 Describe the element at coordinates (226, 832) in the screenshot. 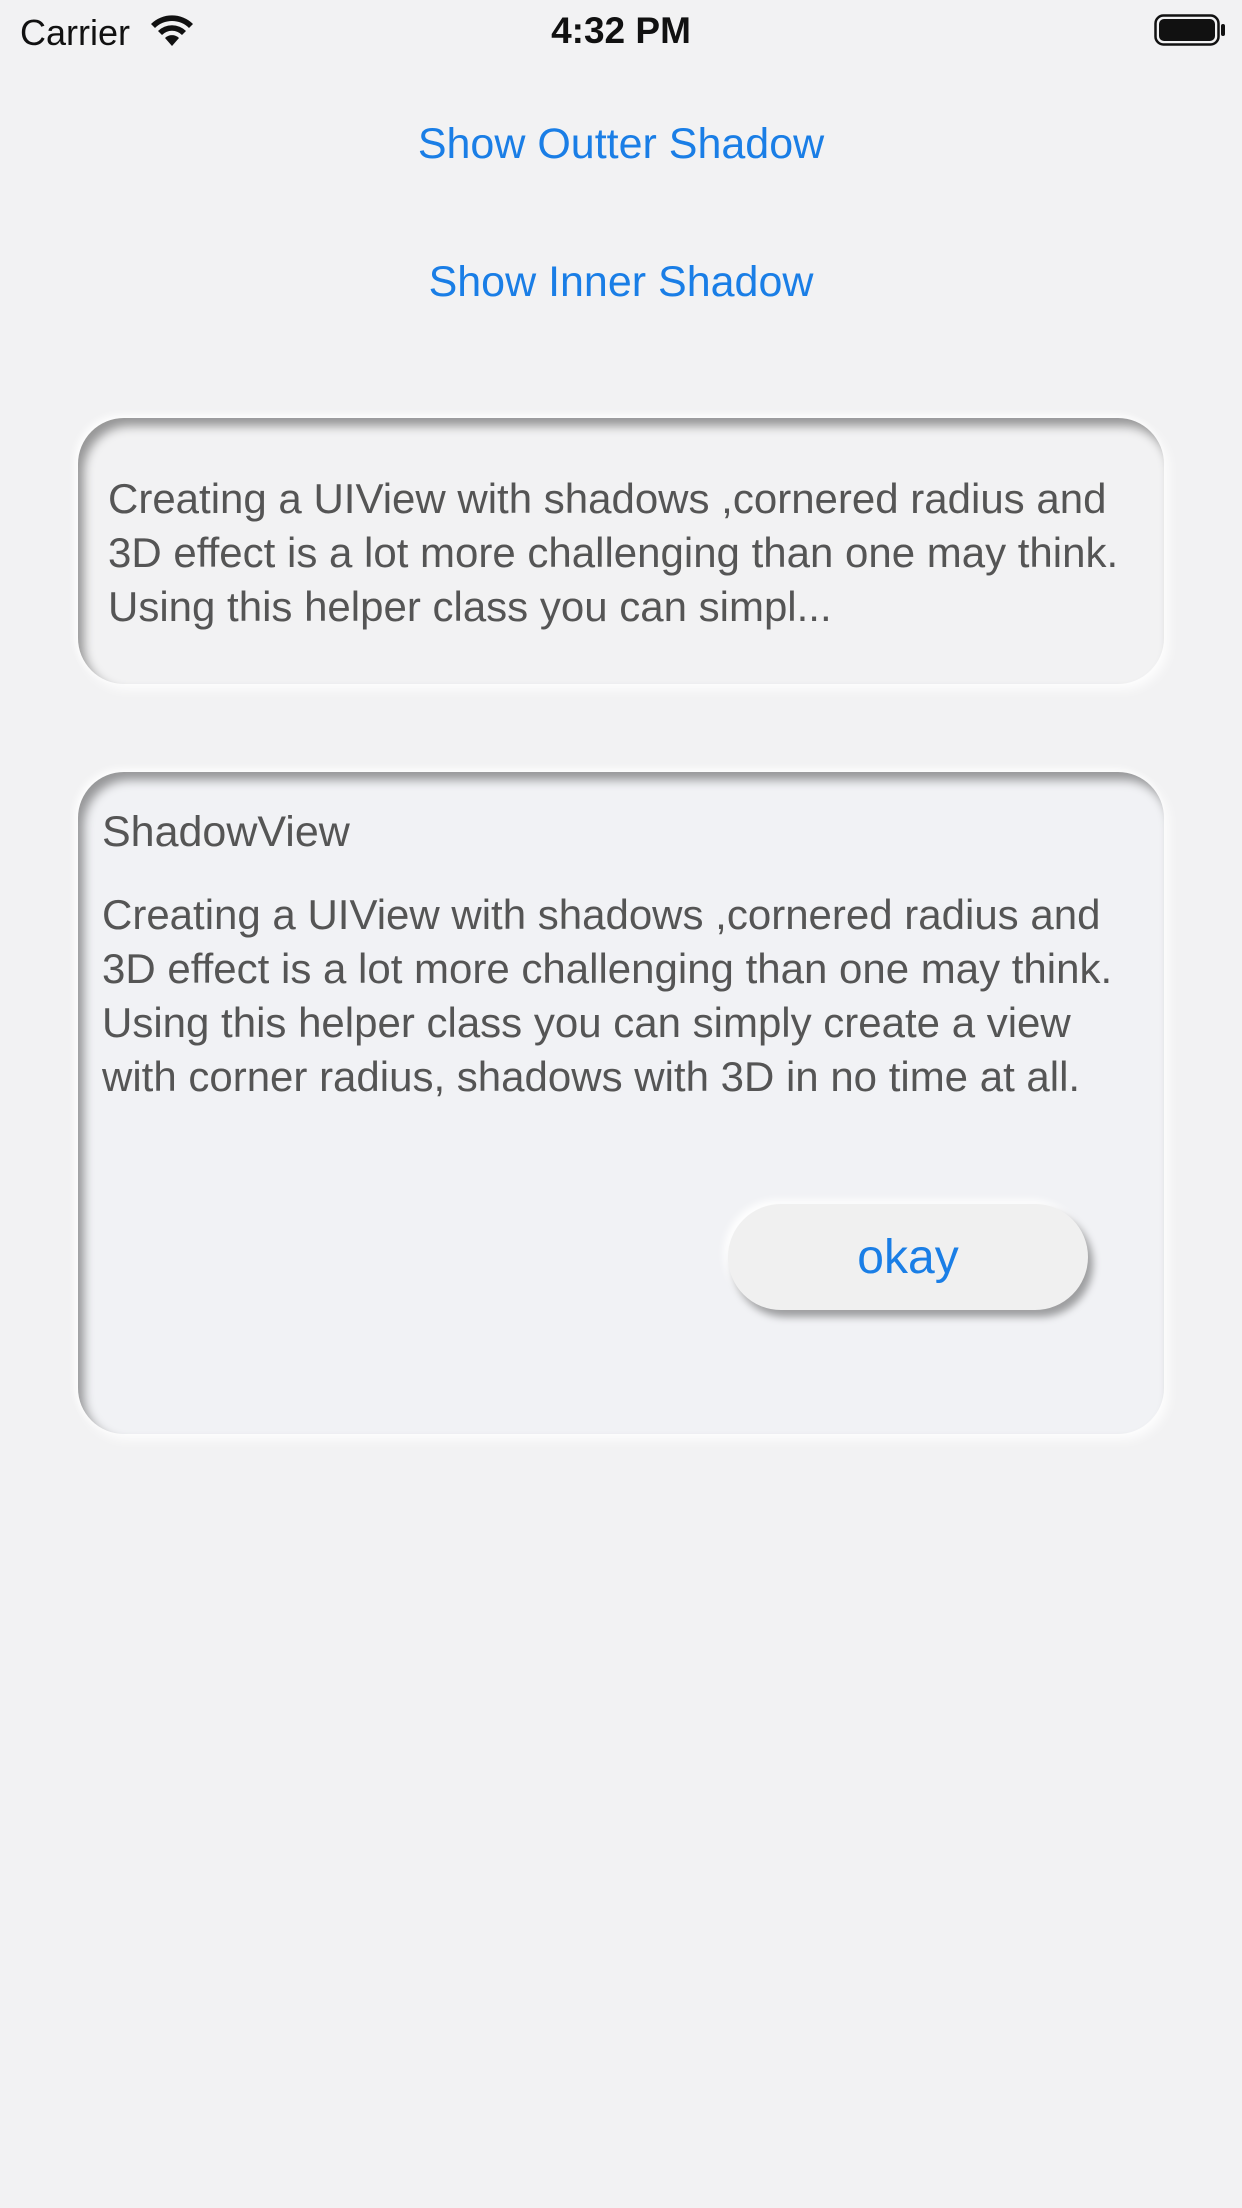

I see `card-title: ShadowView` at that location.